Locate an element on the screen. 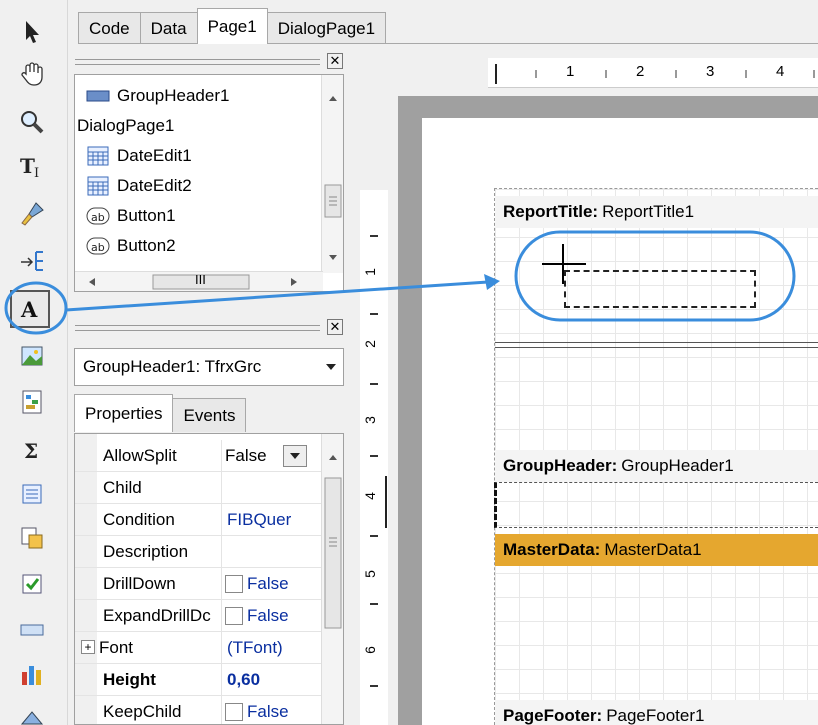  object-selector: GroupHeader1: TfrxGrc is located at coordinates (209, 367).